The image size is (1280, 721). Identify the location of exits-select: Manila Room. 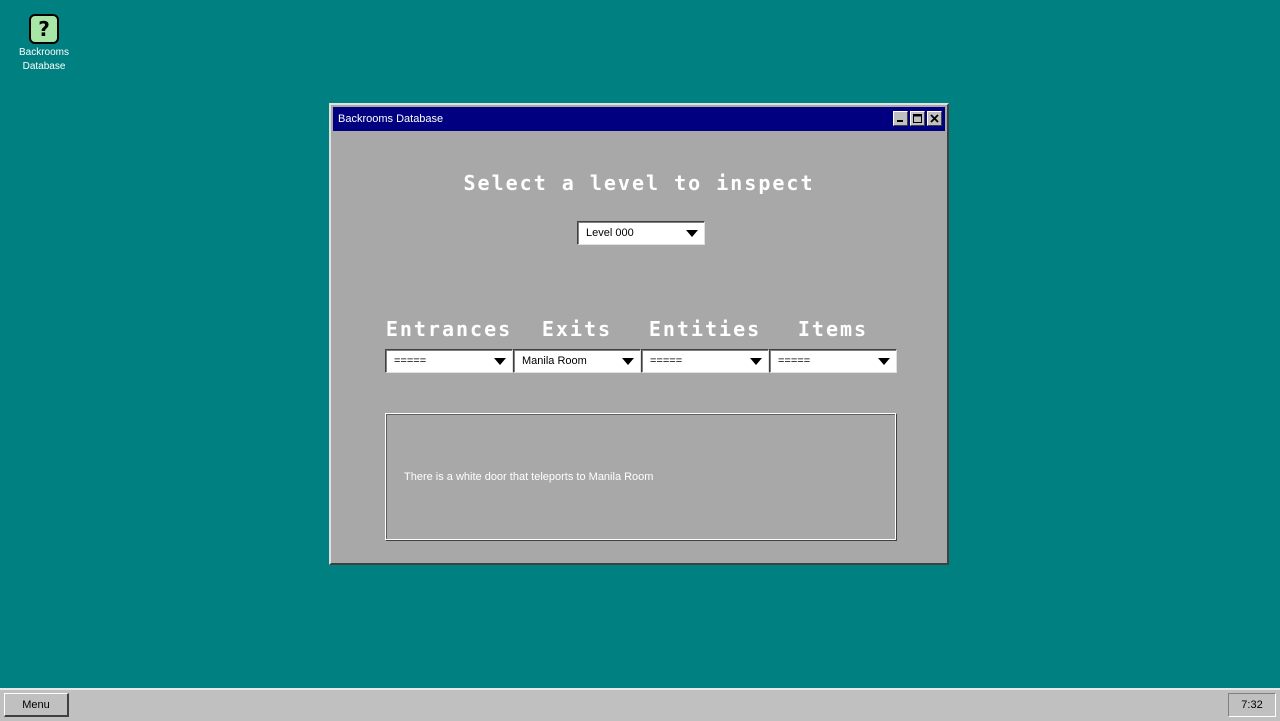
(577, 361).